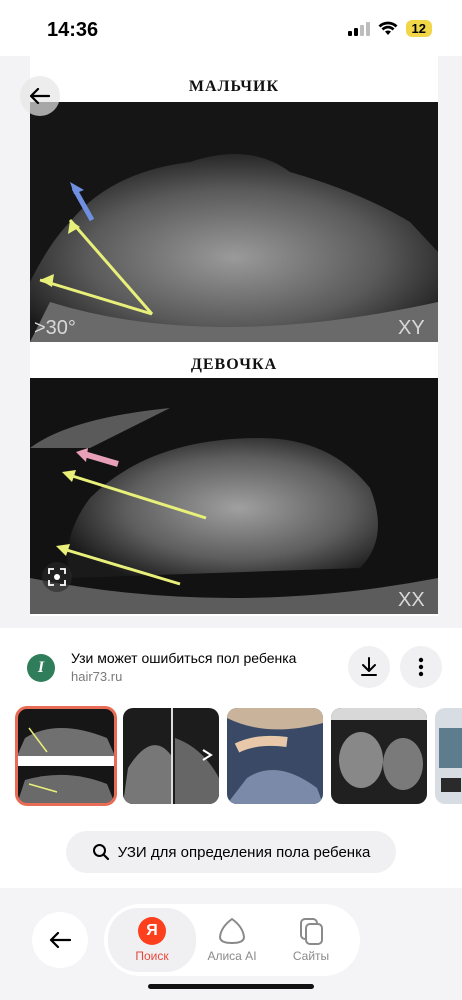 The width and height of the screenshot is (462, 1000). Describe the element at coordinates (411, 600) in the screenshot. I see `code-xx: XX` at that location.